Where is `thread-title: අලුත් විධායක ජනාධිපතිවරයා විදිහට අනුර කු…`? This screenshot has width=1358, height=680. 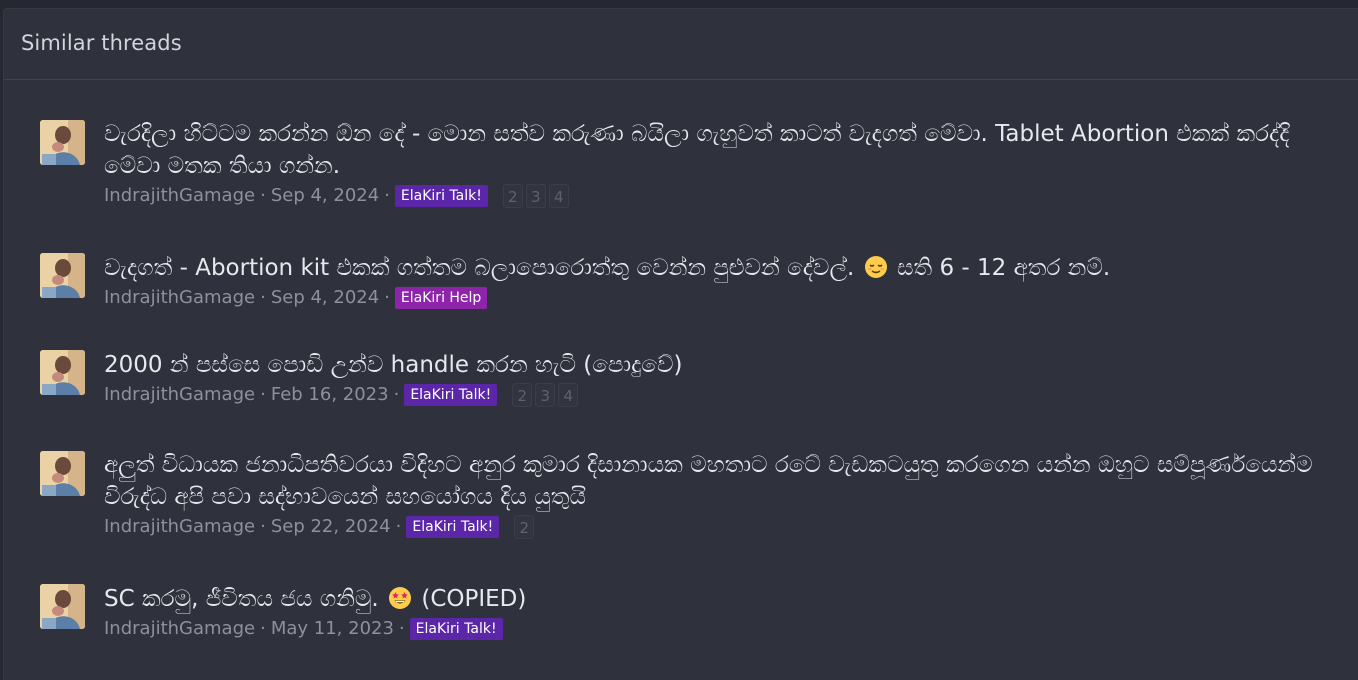 thread-title: අලුත් විධායක ජනාධිපතිවරයා විදිහට අනුර කු… is located at coordinates (724, 481).